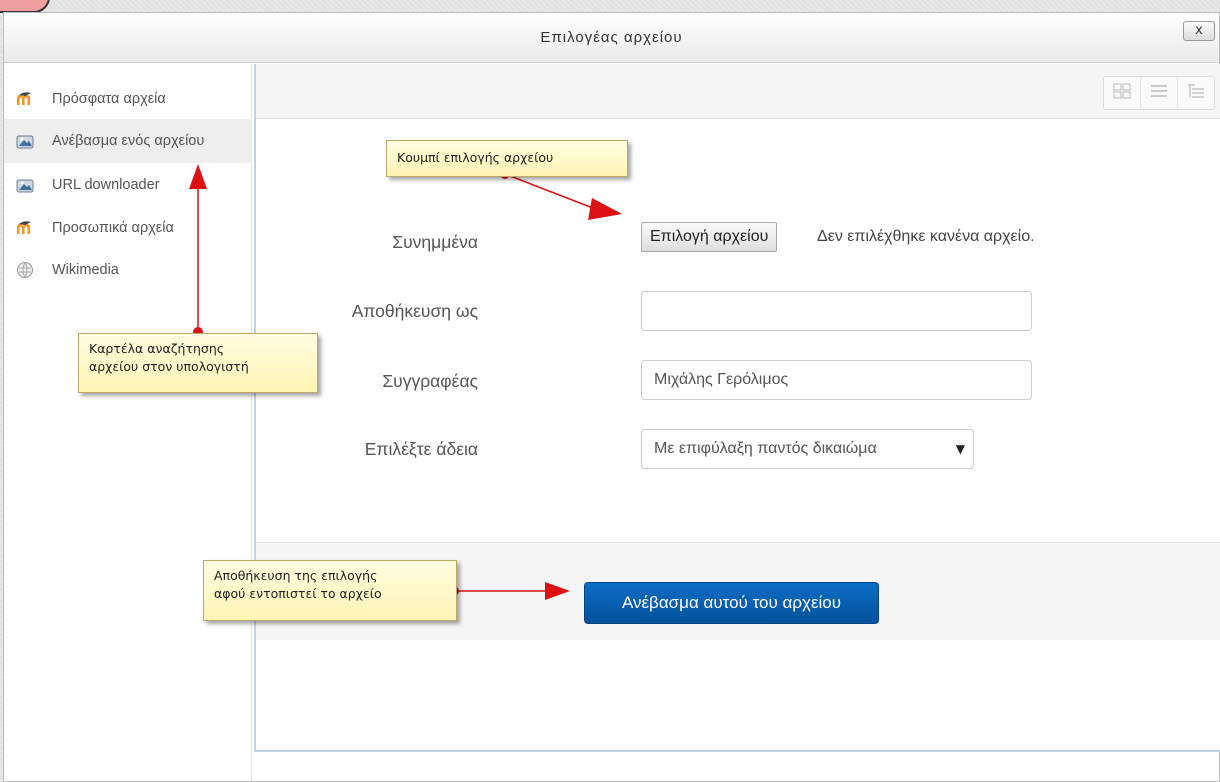  What do you see at coordinates (198, 250) in the screenshot?
I see `arrow-to-sidebar-tab` at bounding box center [198, 250].